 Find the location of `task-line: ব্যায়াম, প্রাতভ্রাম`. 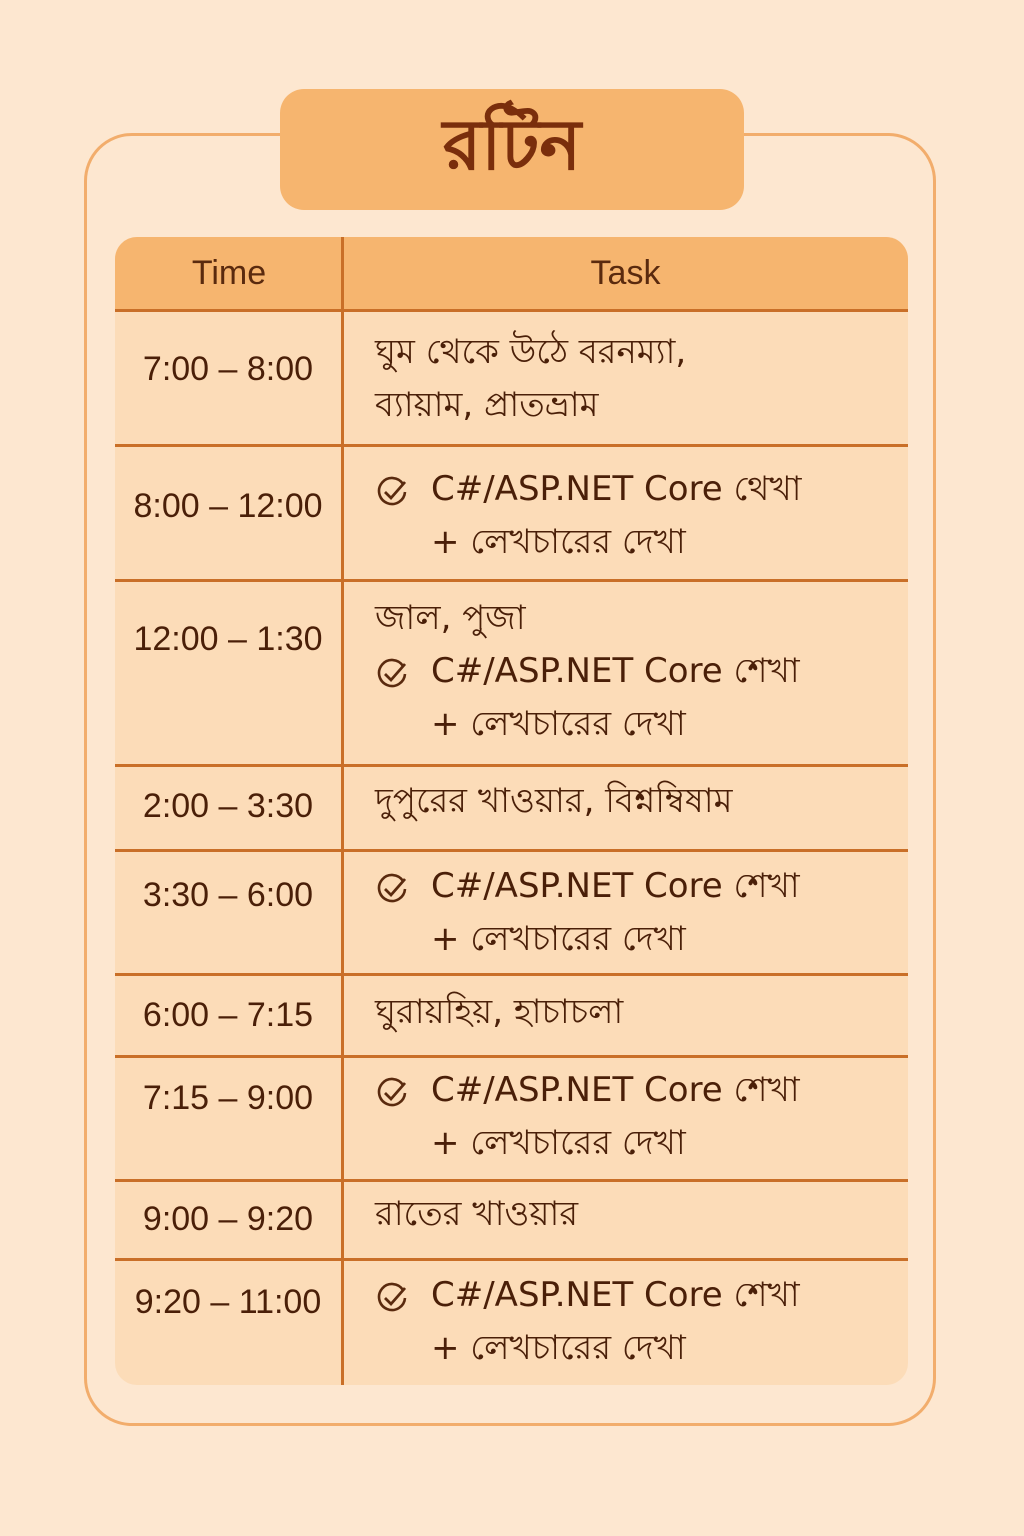

task-line: ব্যায়াম, প্রাতভ্রাম is located at coordinates (487, 405).